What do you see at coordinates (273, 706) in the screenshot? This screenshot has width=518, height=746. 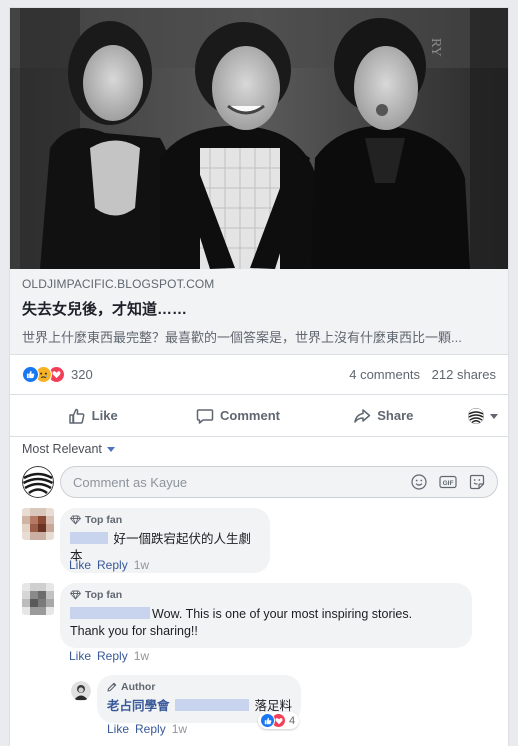 I see `reply-text: 落足料` at bounding box center [273, 706].